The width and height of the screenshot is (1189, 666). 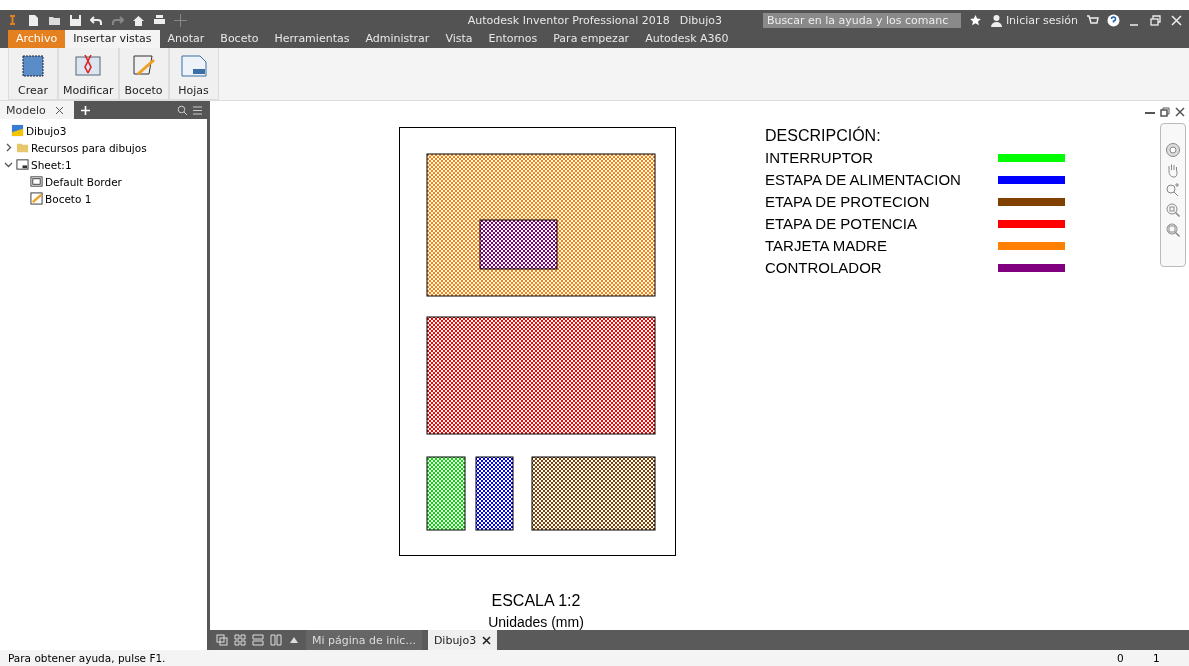 What do you see at coordinates (33, 20) in the screenshot?
I see `new-file-icon` at bounding box center [33, 20].